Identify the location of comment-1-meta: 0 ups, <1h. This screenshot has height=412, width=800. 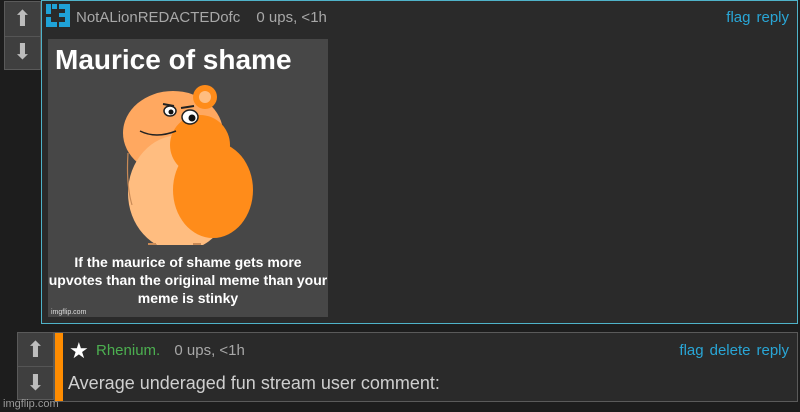
(291, 17).